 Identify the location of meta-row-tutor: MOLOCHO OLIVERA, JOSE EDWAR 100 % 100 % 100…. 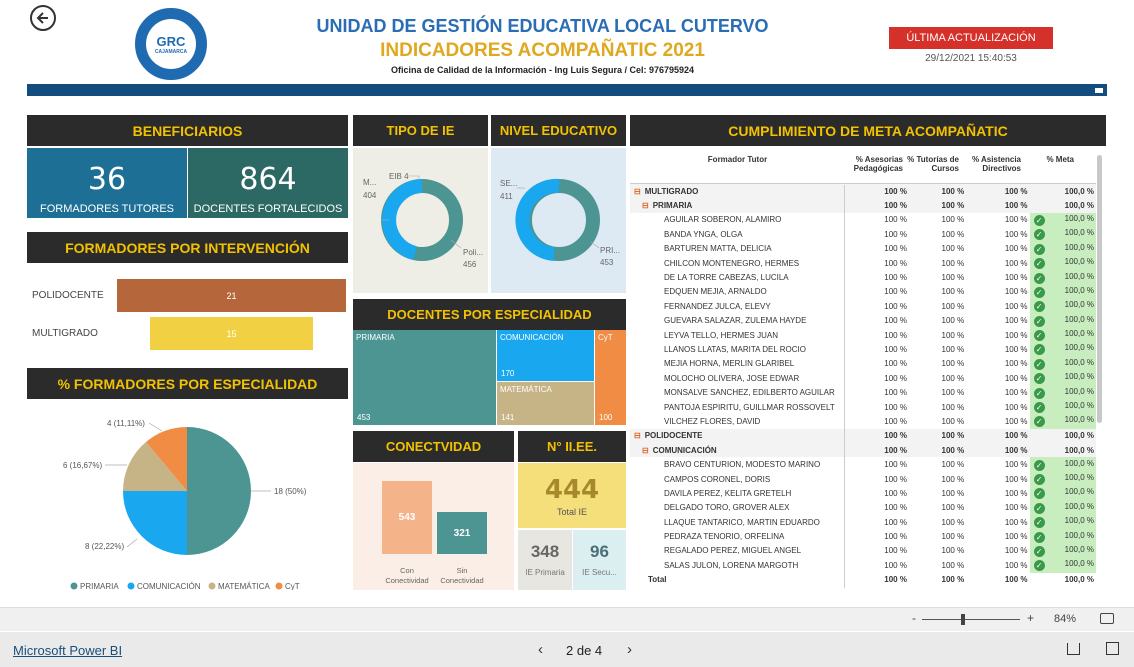
(863, 378).